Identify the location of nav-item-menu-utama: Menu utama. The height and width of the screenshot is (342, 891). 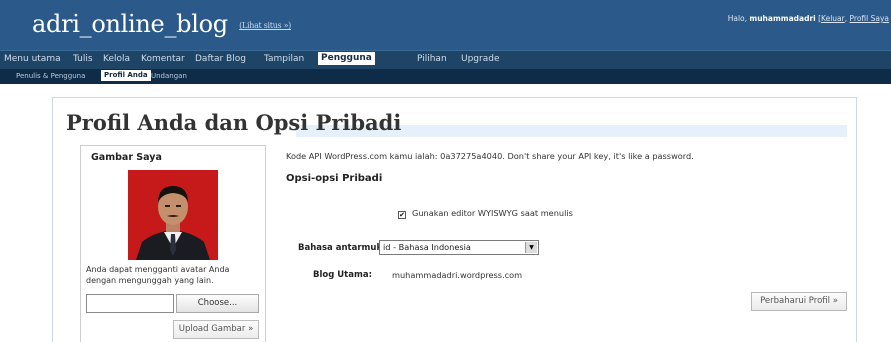
(32, 59).